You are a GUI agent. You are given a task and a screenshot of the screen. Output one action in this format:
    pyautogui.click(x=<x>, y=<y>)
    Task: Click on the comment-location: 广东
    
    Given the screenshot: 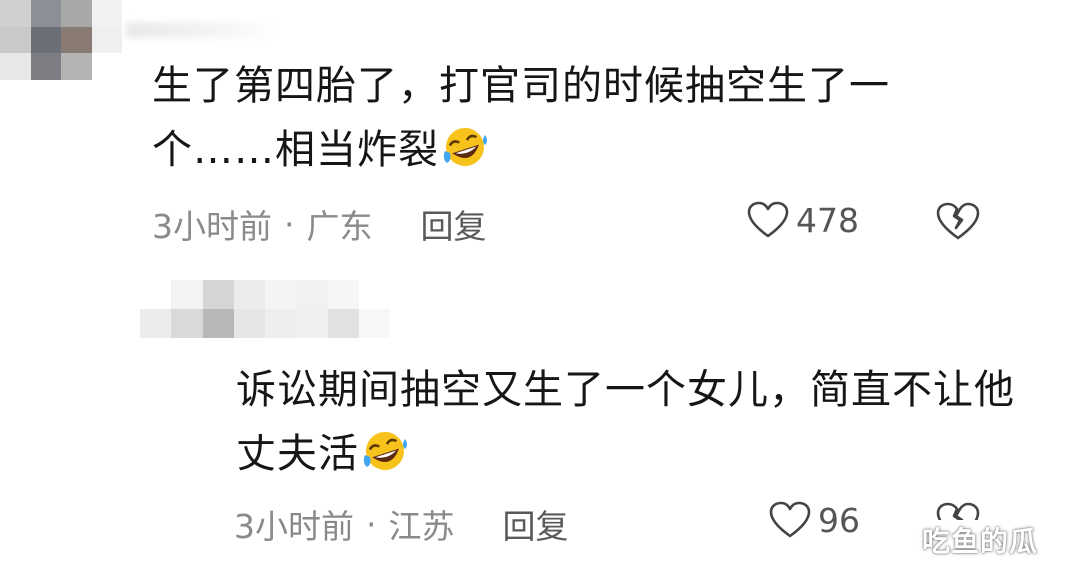 What is the action you would take?
    pyautogui.click(x=339, y=226)
    